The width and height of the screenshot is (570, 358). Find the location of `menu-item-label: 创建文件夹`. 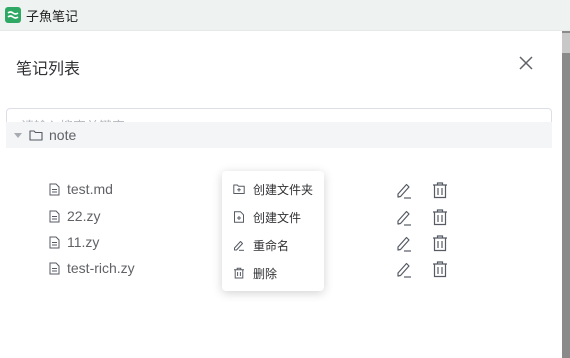

menu-item-label: 创建文件夹 is located at coordinates (283, 190).